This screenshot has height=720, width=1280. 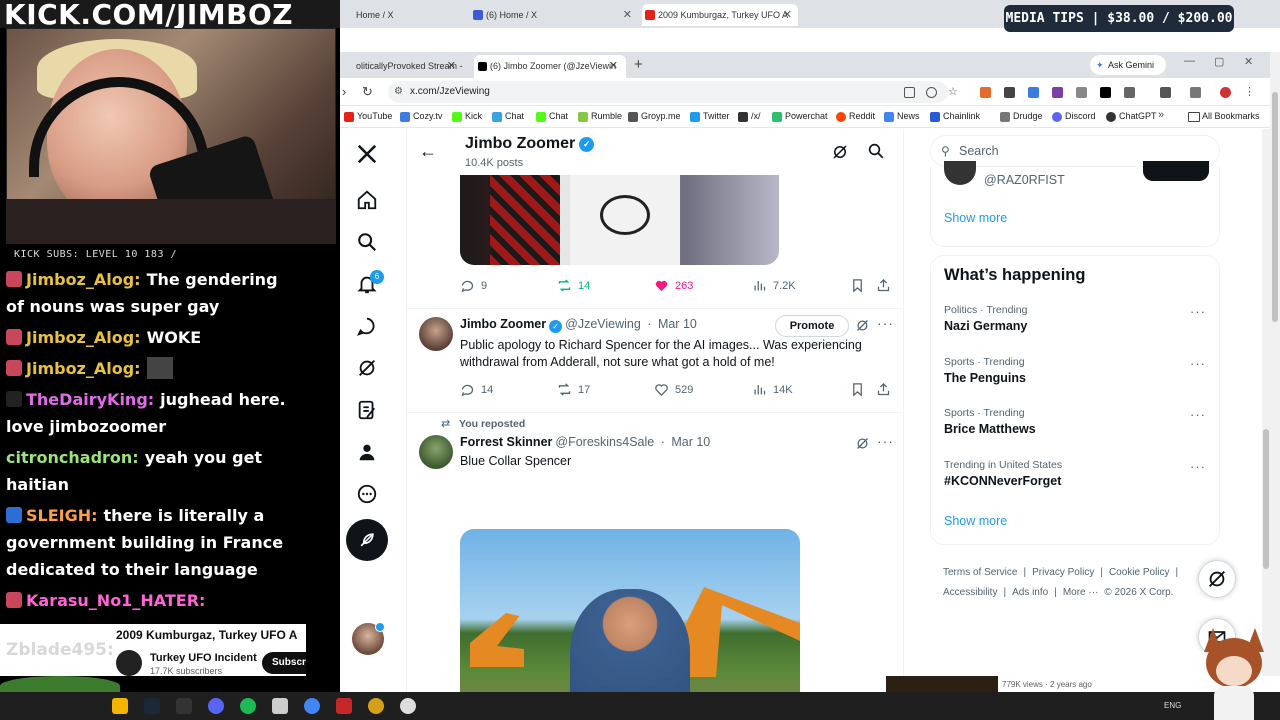 I want to click on terminal-icon, so click(x=184, y=706).